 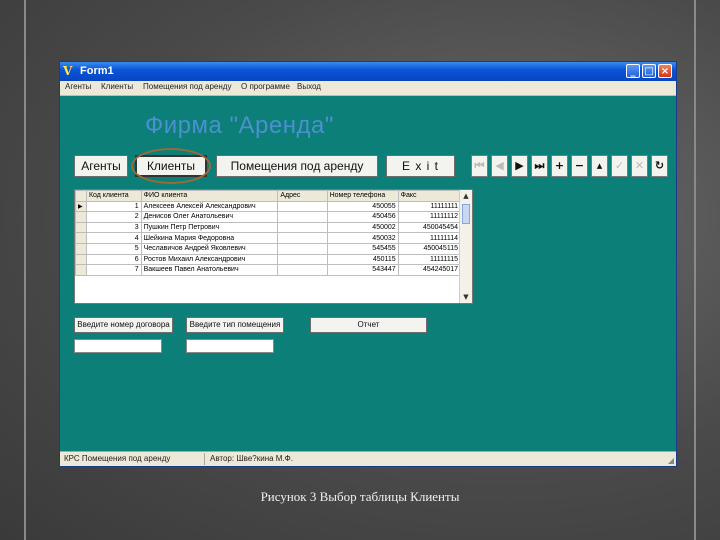 I want to click on table-cell: 450032, so click(x=362, y=238).